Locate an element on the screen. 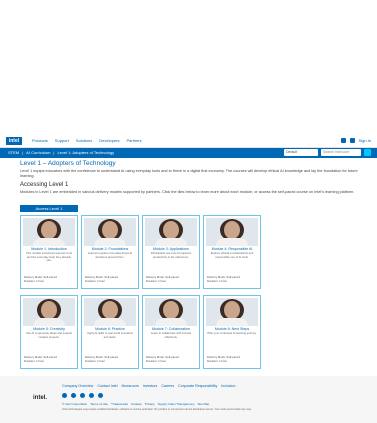 The height and width of the screenshot is (423, 377). card-desc: Plan your continued AI learning journey. is located at coordinates (232, 333).